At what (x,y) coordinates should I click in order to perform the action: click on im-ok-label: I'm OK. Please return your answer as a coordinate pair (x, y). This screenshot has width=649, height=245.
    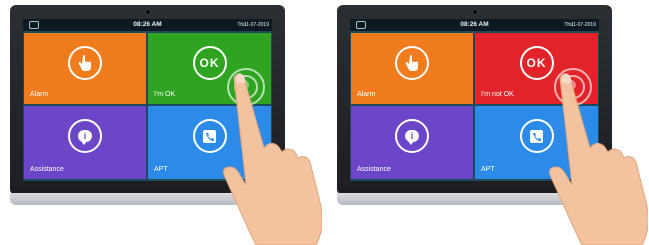
    Looking at the image, I should click on (165, 94).